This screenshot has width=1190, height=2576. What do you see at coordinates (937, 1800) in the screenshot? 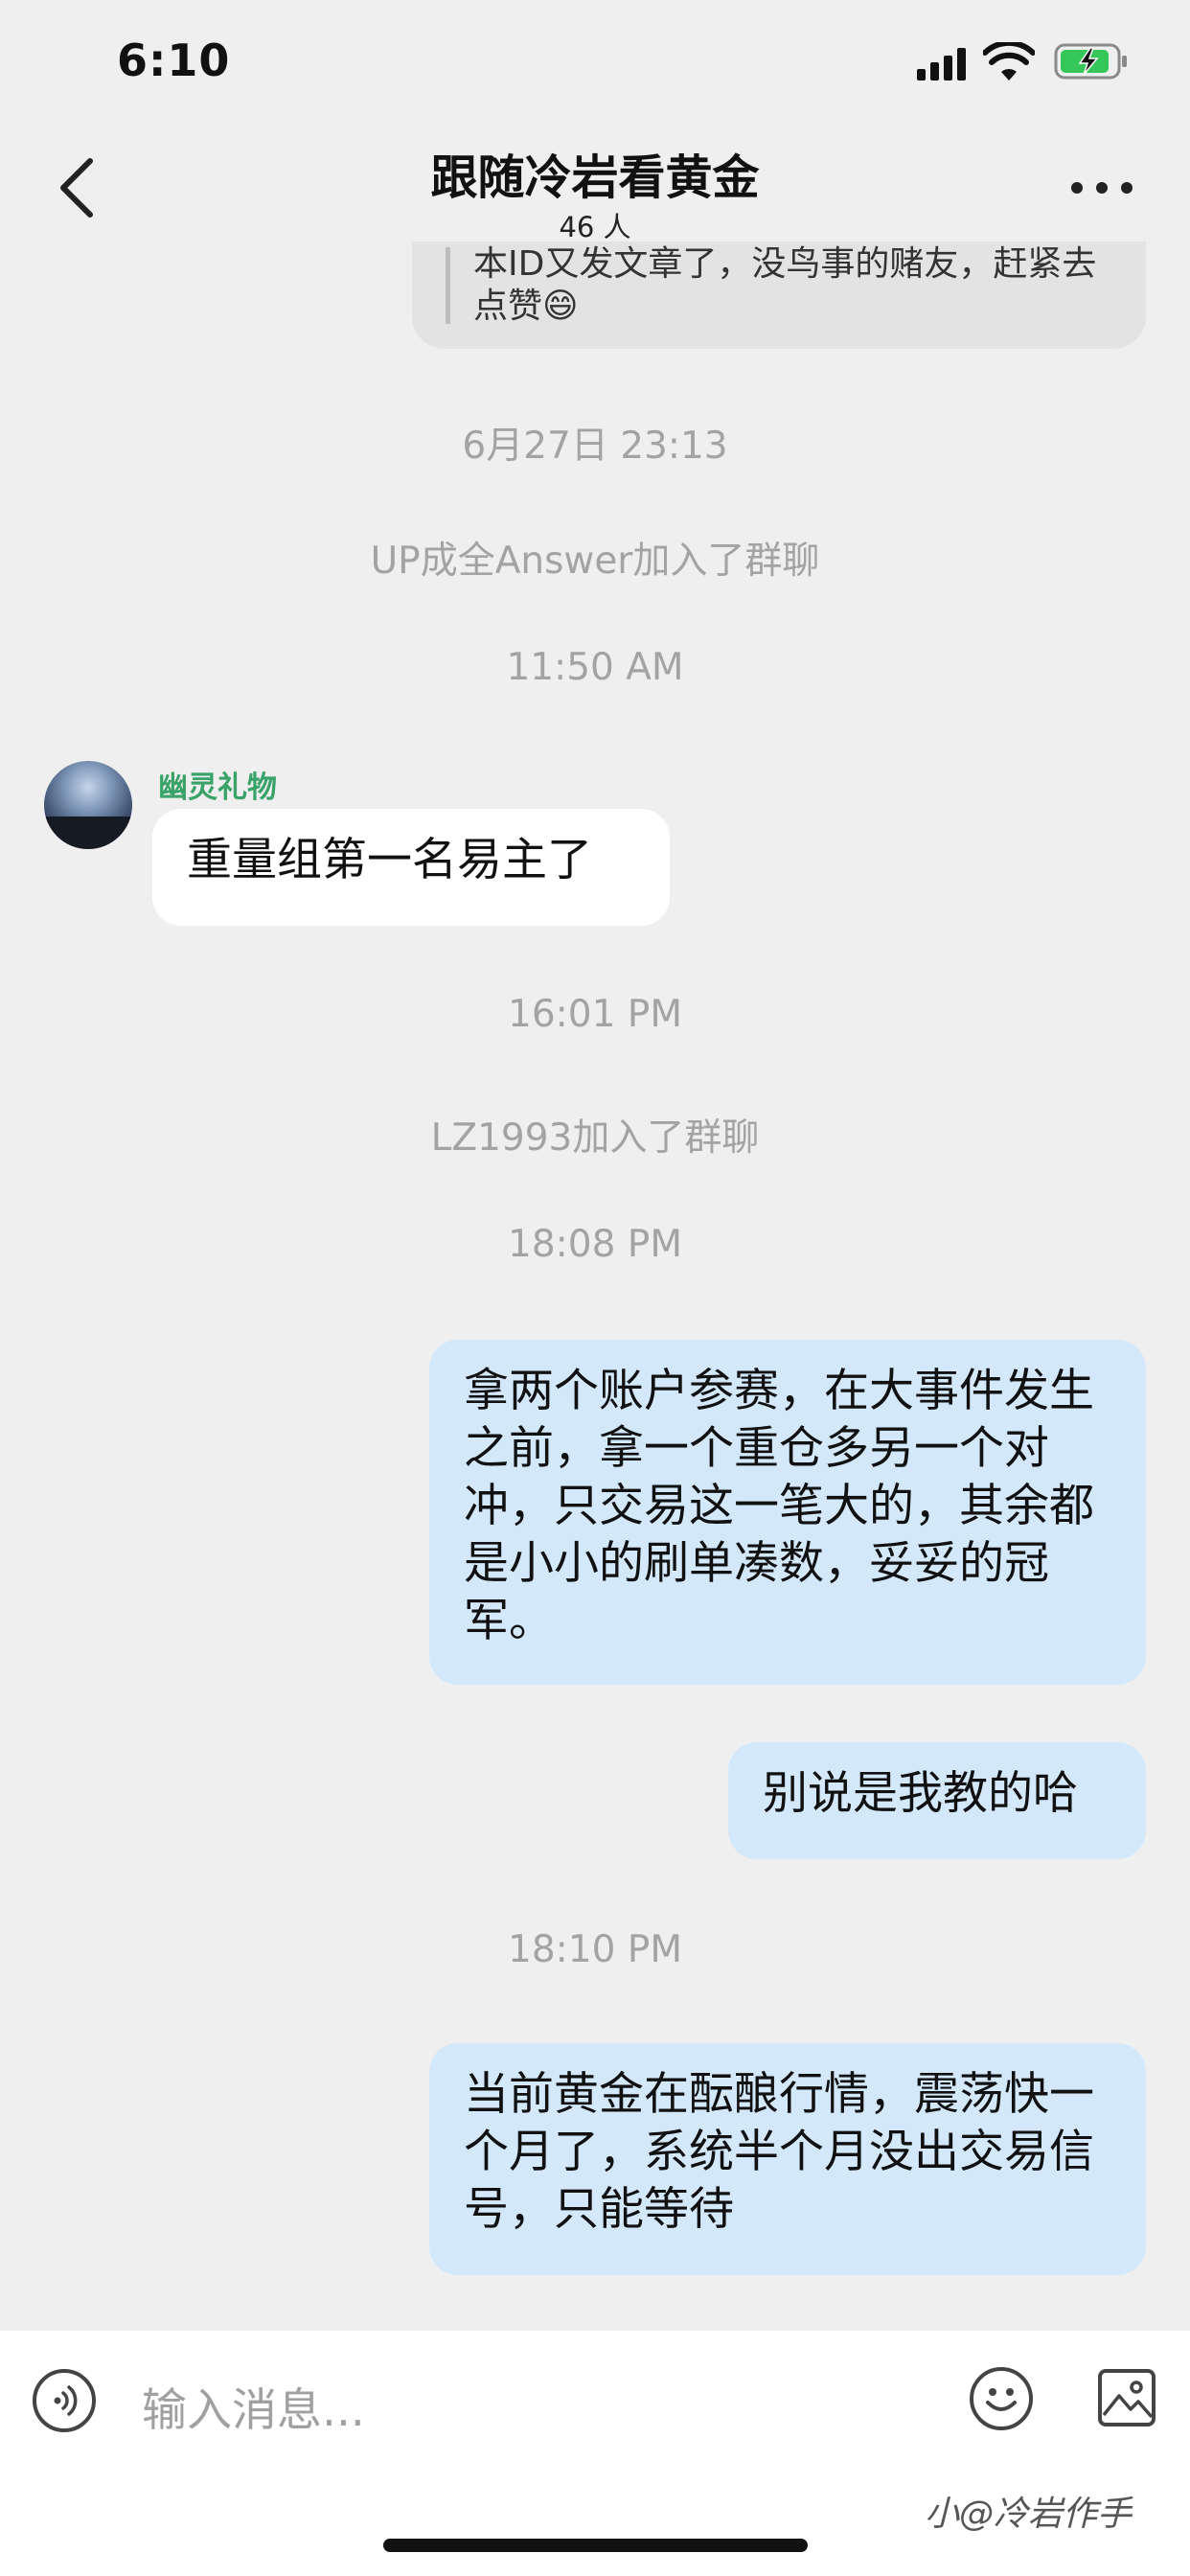
I see `outgoing-message-bubble: 别说是我教的哈` at bounding box center [937, 1800].